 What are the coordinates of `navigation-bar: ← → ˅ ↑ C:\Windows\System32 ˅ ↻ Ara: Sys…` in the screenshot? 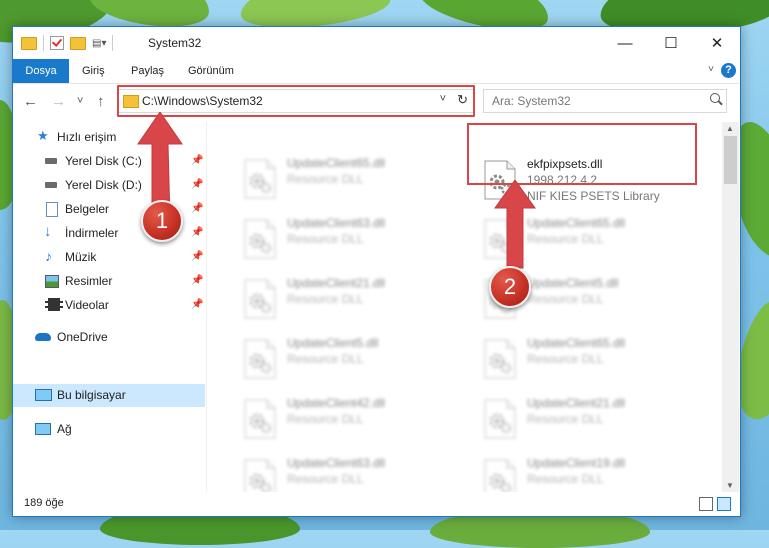 It's located at (376, 101).